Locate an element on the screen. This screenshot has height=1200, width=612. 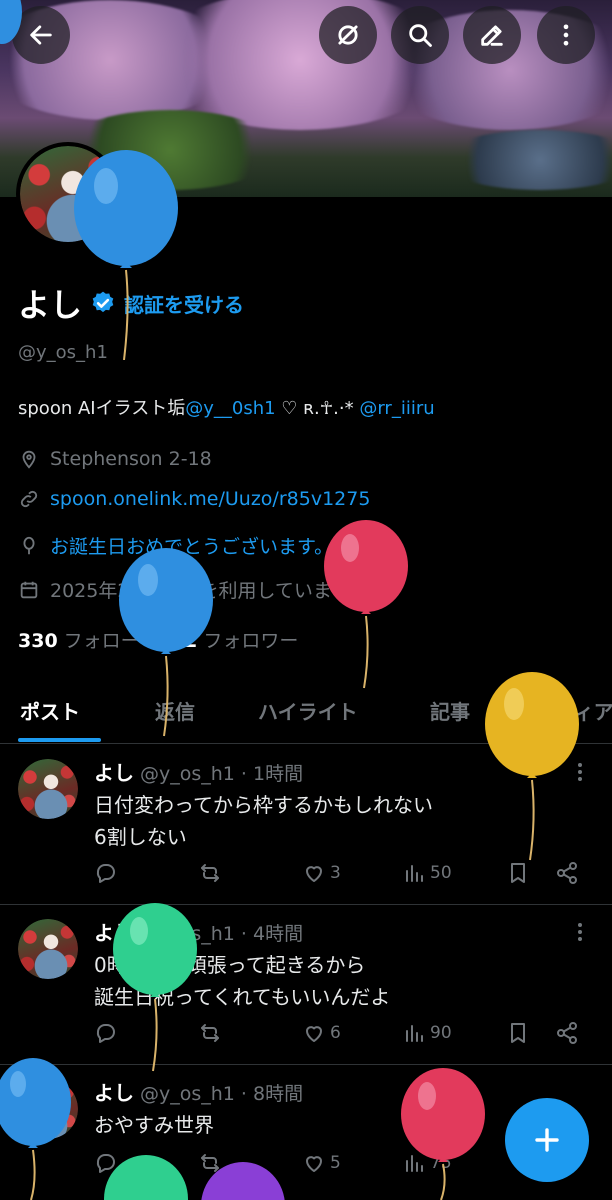
views-button: 50 is located at coordinates (427, 873).